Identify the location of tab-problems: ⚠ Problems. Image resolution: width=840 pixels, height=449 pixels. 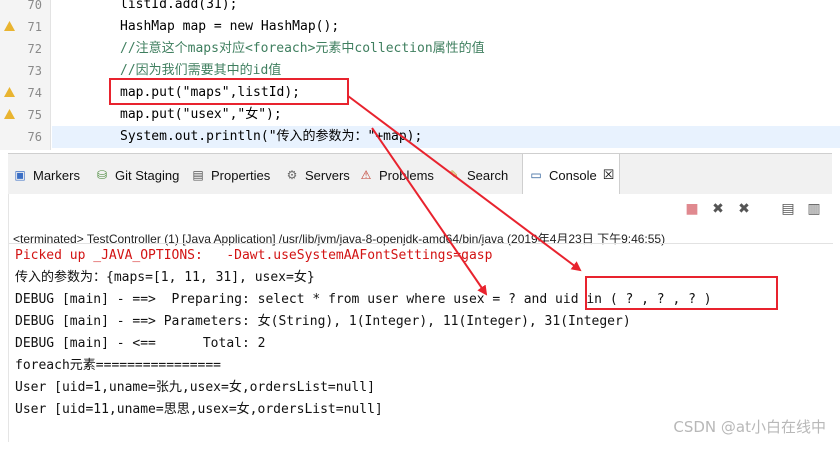
(396, 175).